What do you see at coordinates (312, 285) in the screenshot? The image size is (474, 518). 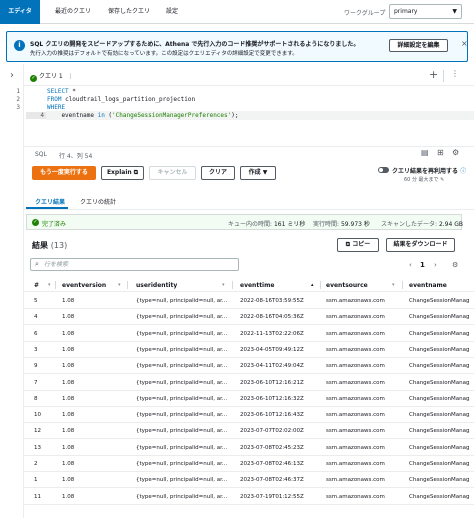 I see `sort-ascending-icon: ▴` at bounding box center [312, 285].